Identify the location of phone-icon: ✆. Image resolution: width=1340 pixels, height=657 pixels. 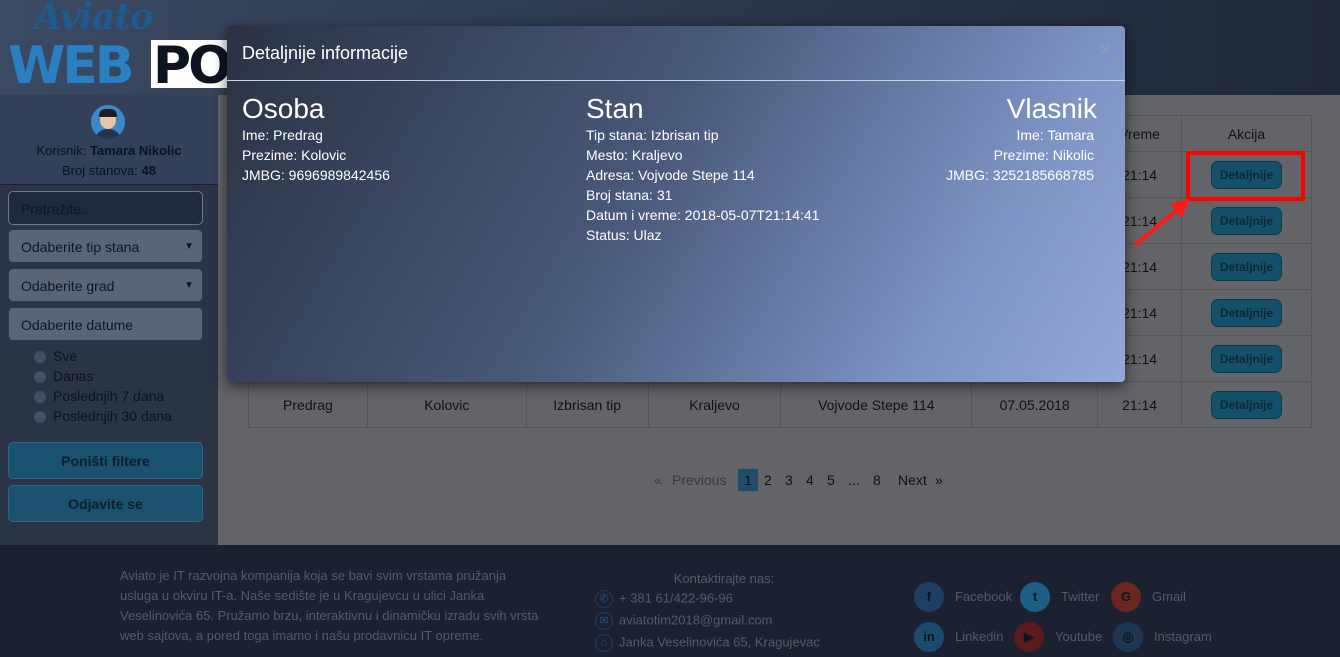
(604, 599).